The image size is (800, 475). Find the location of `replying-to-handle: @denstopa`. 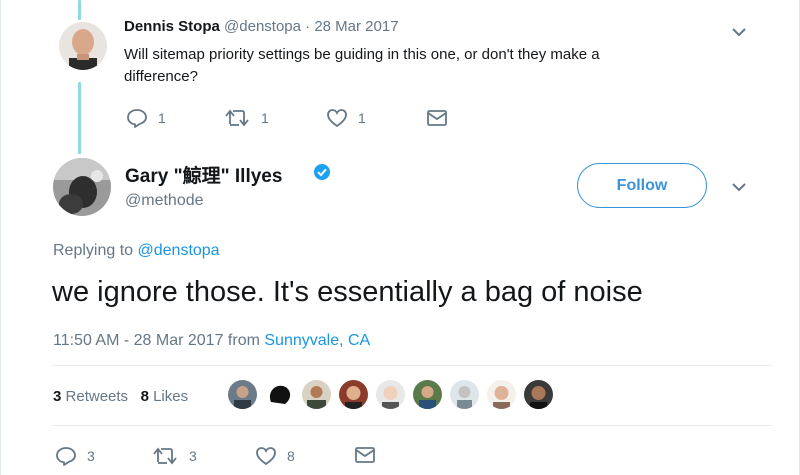

replying-to-handle: @denstopa is located at coordinates (179, 250).